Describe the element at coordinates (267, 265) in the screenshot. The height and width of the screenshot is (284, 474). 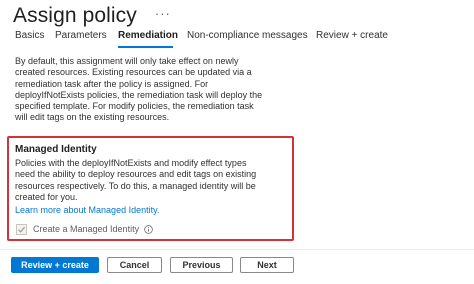
I see `next-button: Next` at that location.